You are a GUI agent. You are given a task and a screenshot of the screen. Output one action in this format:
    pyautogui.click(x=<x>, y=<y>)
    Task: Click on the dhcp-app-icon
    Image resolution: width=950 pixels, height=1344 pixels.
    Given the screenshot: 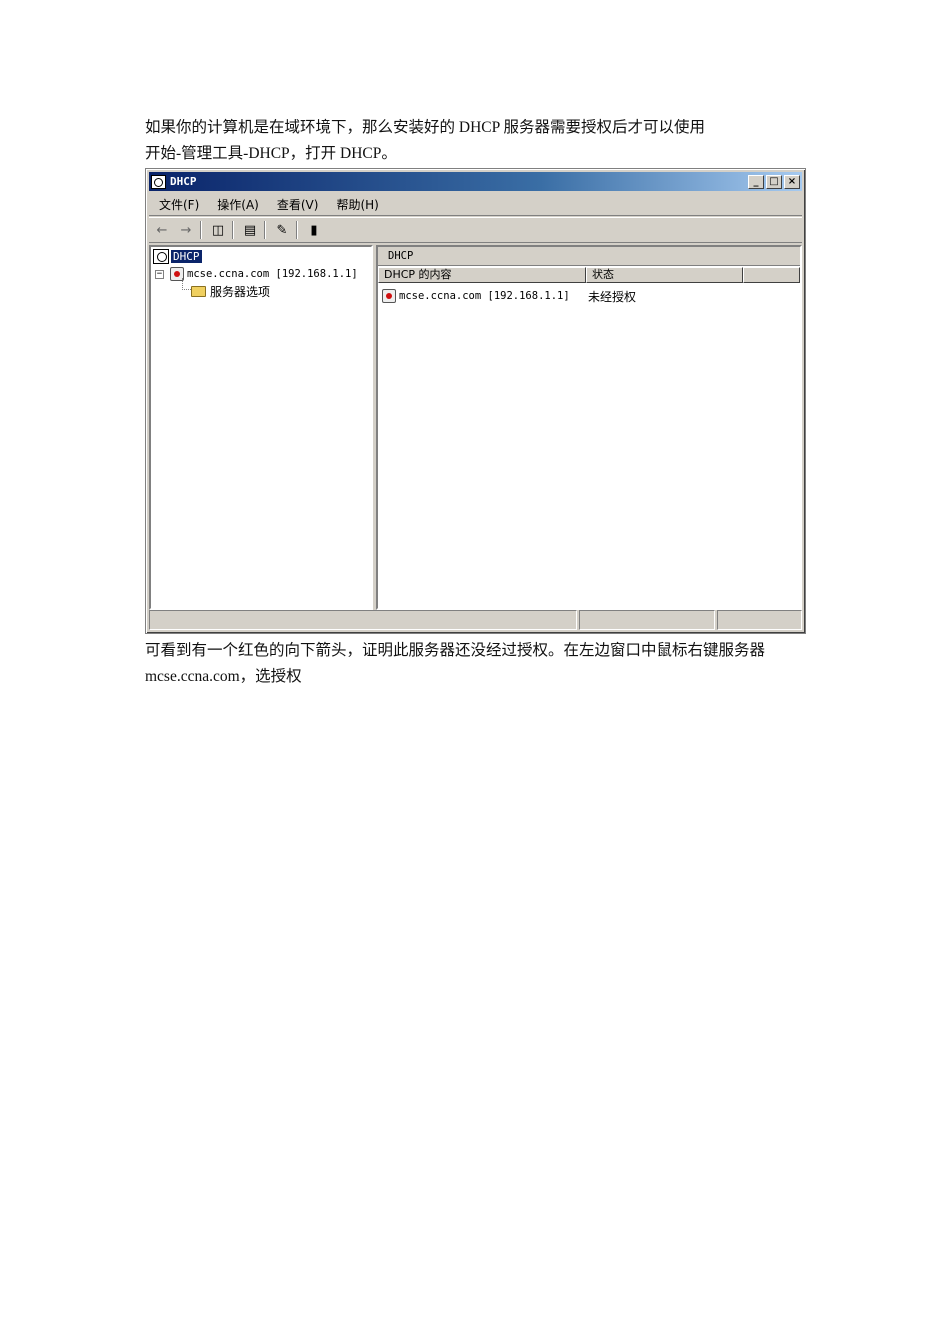 What is the action you would take?
    pyautogui.click(x=158, y=181)
    